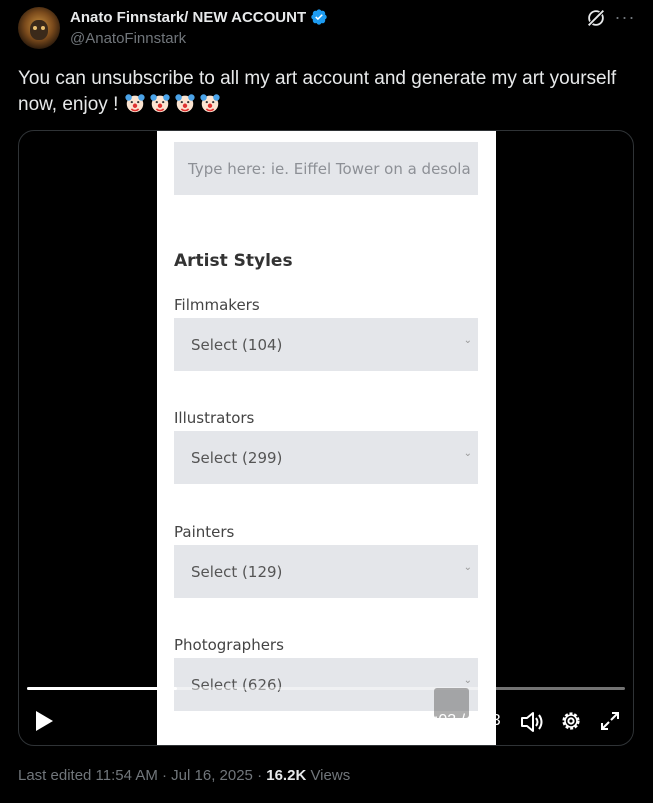 Image resolution: width=653 pixels, height=803 pixels. Describe the element at coordinates (328, 775) in the screenshot. I see `views-label: Views` at that location.